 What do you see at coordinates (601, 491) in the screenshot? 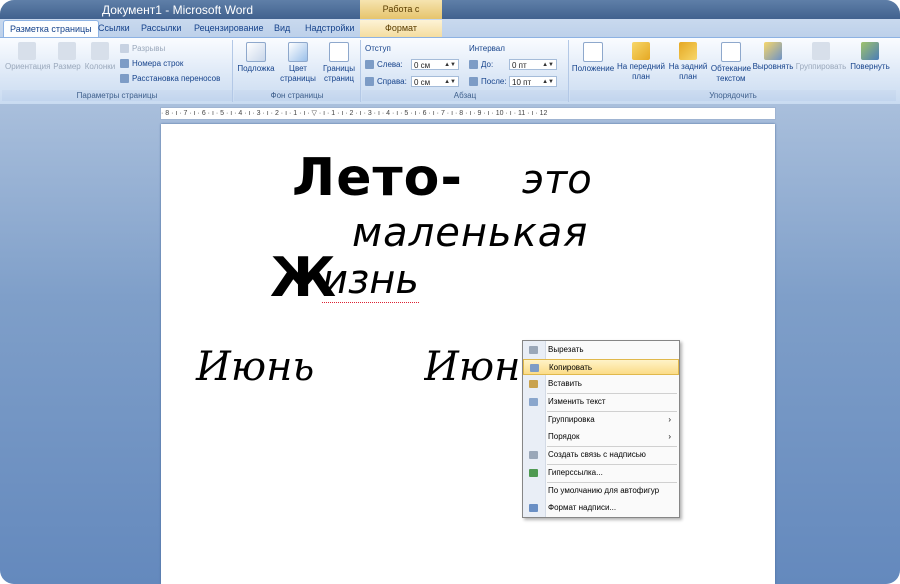
I see `menu-item-set-default: По умолчанию для автофигур` at bounding box center [601, 491].